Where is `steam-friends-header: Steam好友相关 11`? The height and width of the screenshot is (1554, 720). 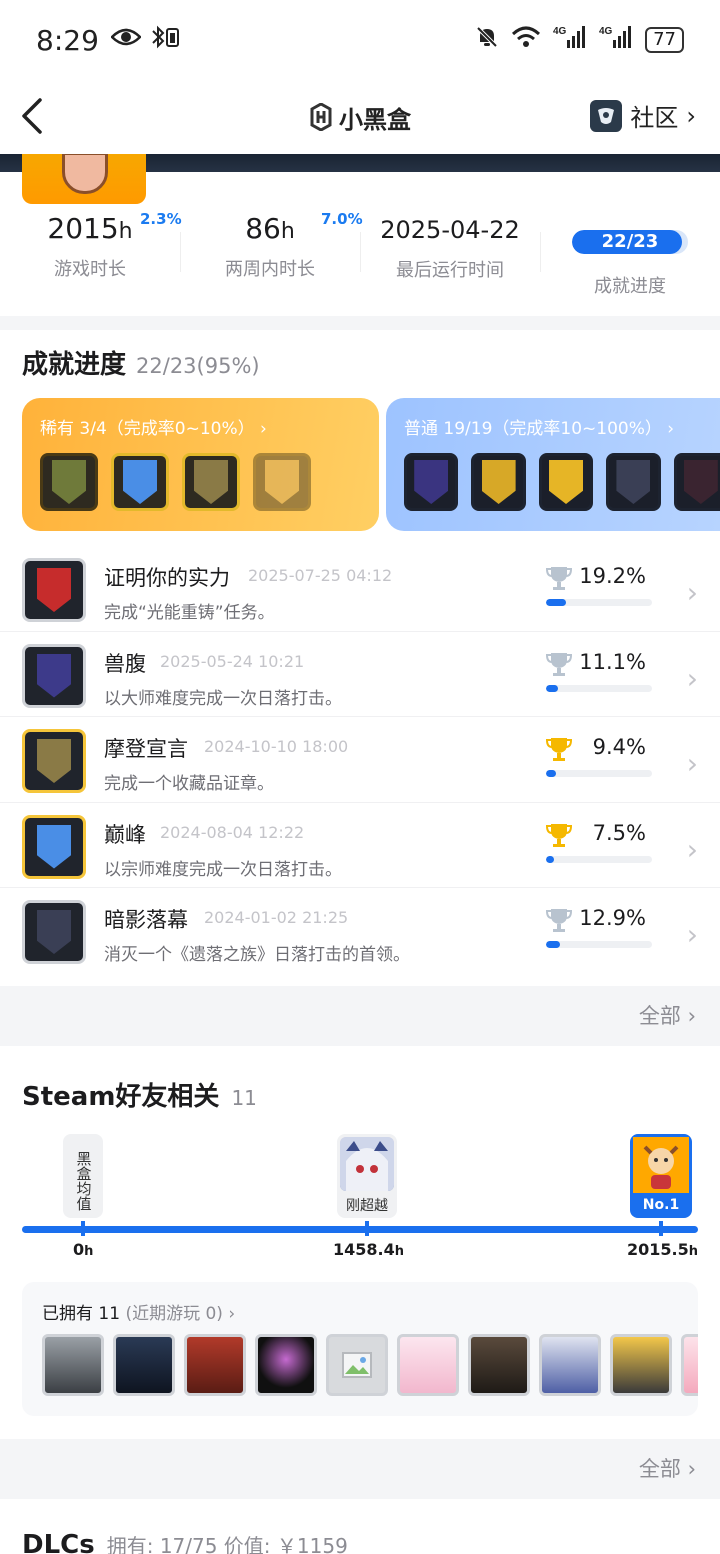
steam-friends-header: Steam好友相关 11 is located at coordinates (139, 1094).